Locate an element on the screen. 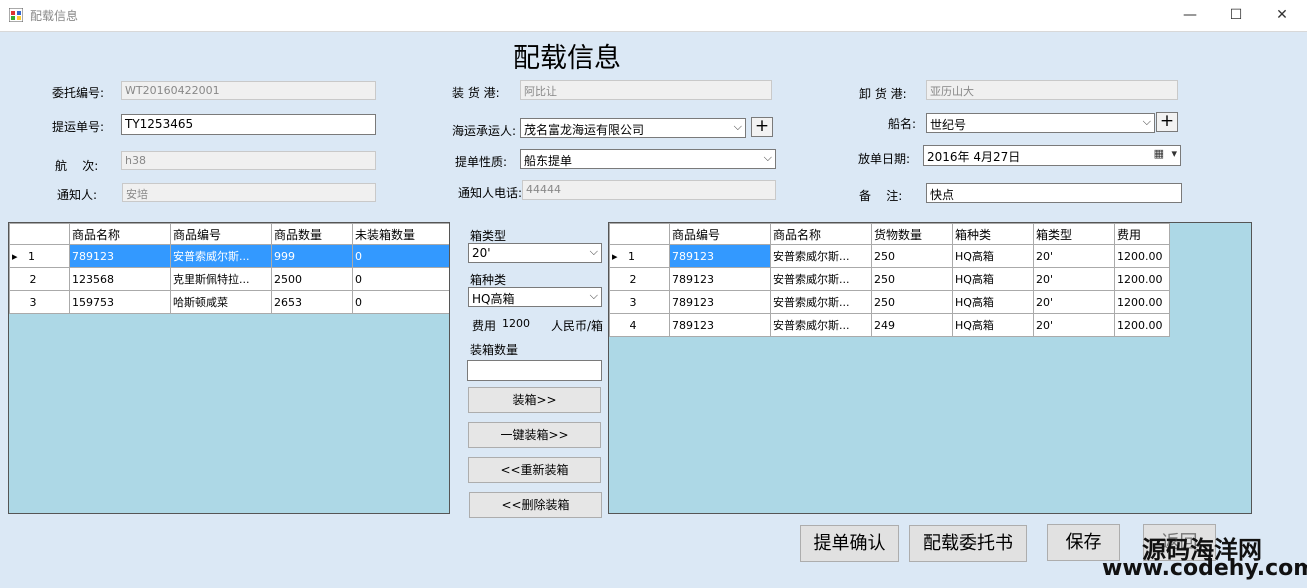  carrier-select: 茂名富龙海运有限公司 ⌵ is located at coordinates (633, 128).